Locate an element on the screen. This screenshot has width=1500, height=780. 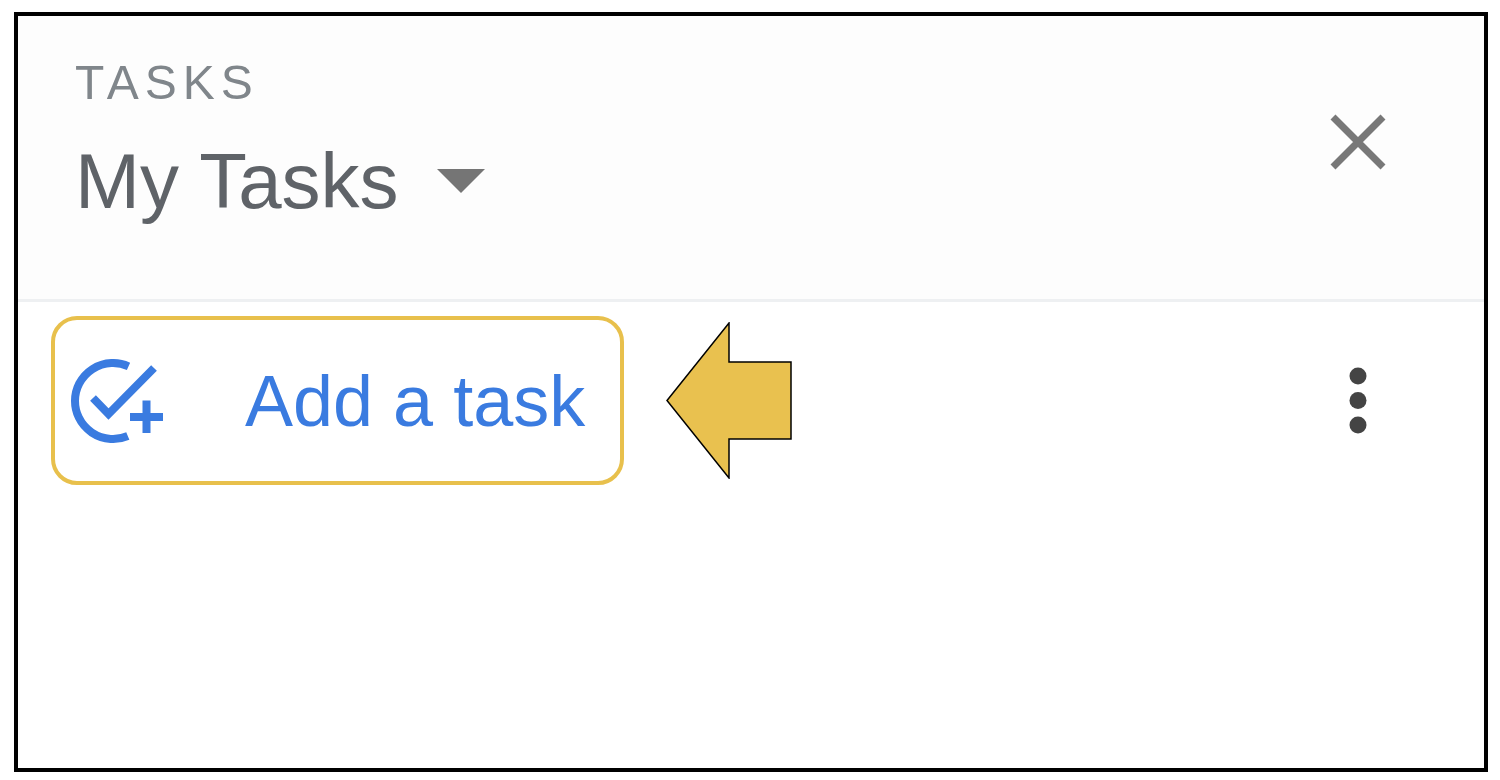
check-circle-plus-icon is located at coordinates (117, 400).